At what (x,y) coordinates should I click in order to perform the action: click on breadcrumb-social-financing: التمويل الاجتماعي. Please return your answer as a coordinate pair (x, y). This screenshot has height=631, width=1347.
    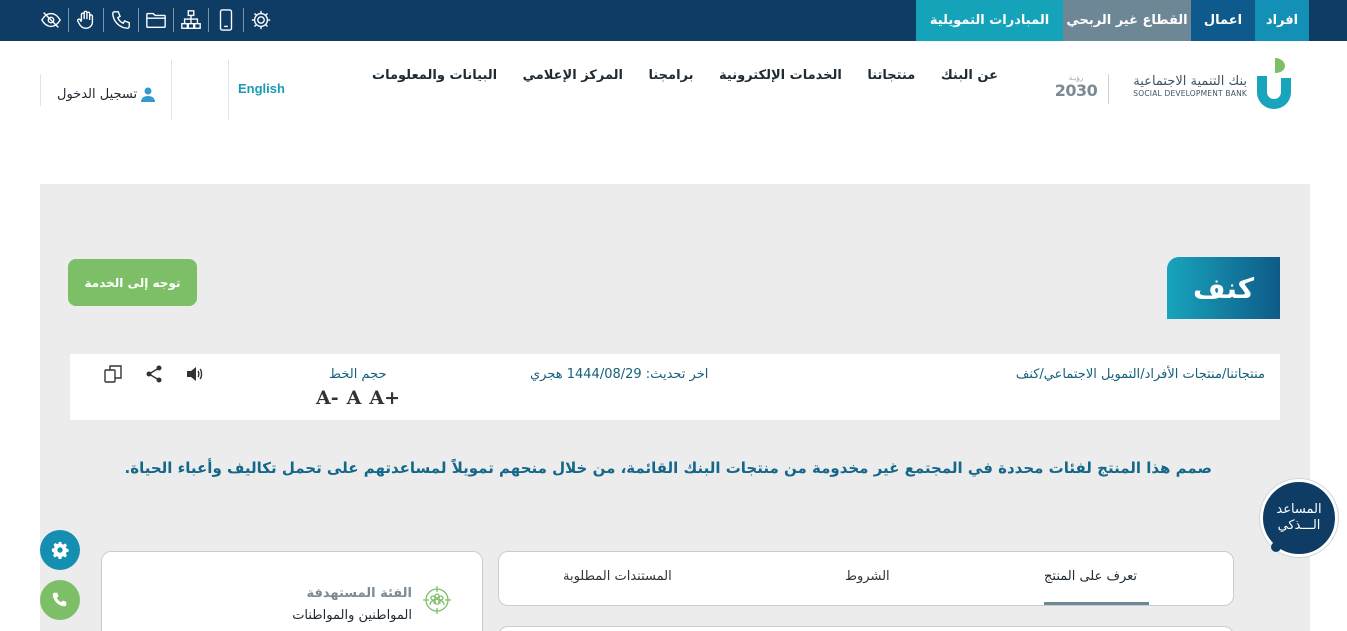
    Looking at the image, I should click on (1092, 374).